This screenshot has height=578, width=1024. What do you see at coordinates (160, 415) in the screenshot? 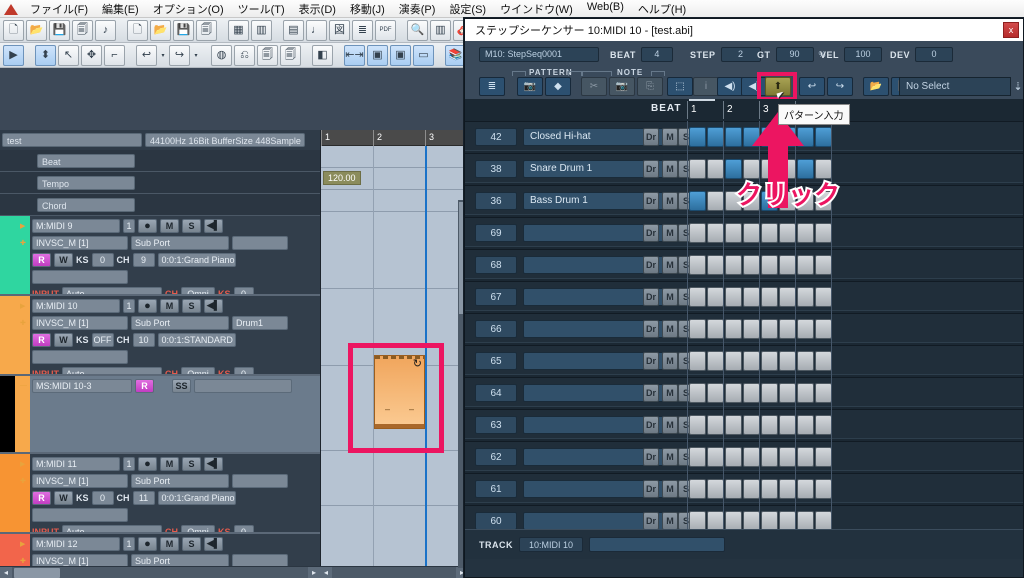
I see `track-panel-2: — MS:MIDI 10-3 R SS` at bounding box center [160, 415].